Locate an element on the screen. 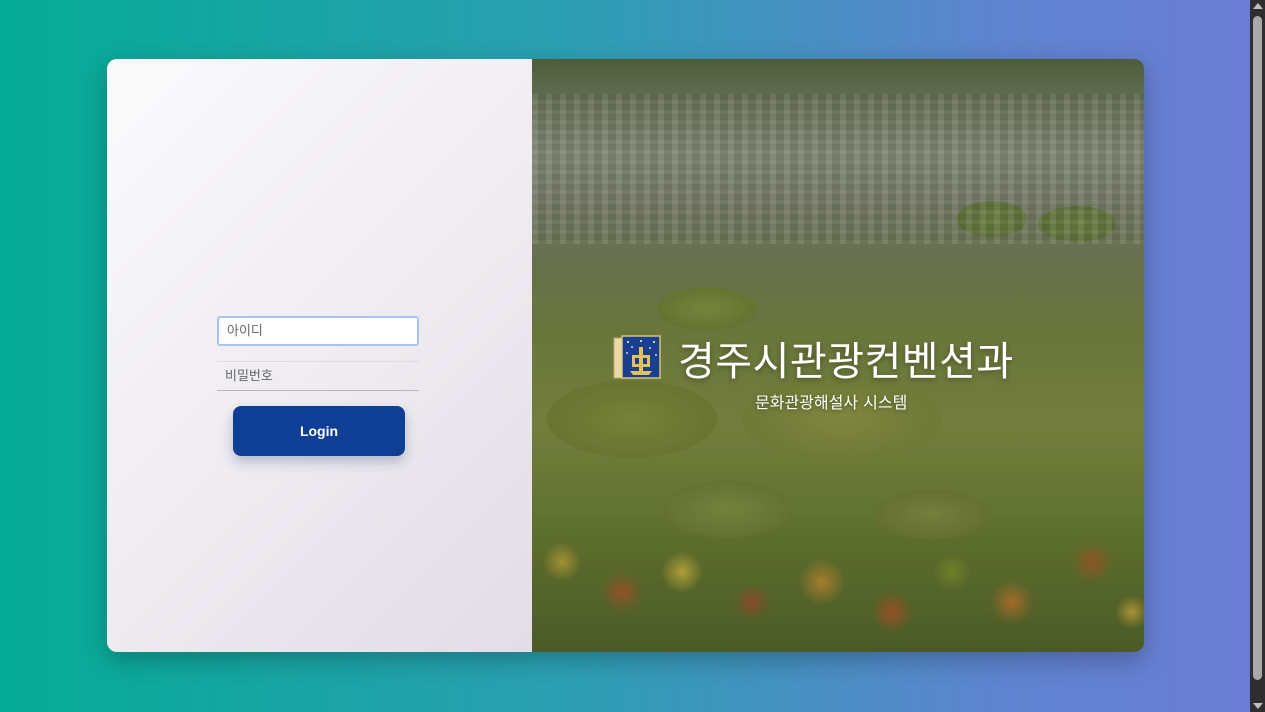  vertical-scrollbar is located at coordinates (1257, 356).